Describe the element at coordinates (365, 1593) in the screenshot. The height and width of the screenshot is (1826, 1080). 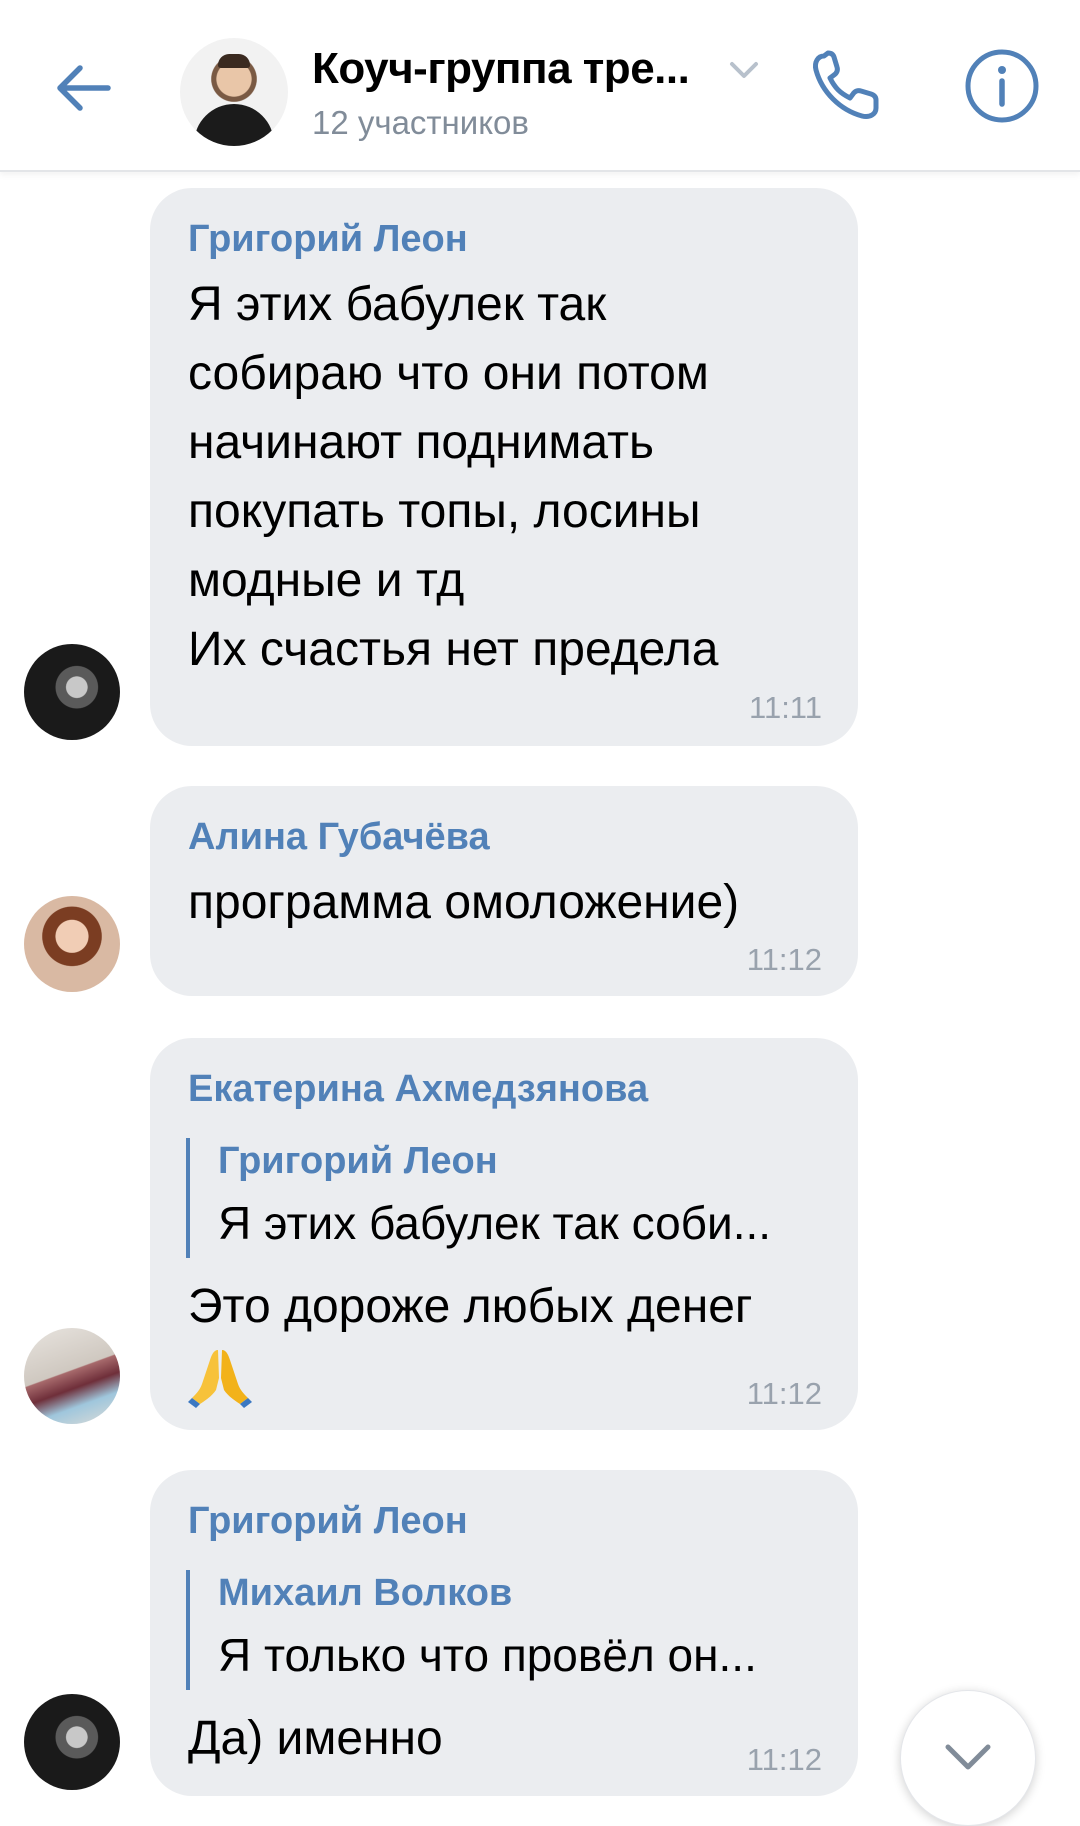
I see `reply-sender-name: Михаил Волков` at that location.